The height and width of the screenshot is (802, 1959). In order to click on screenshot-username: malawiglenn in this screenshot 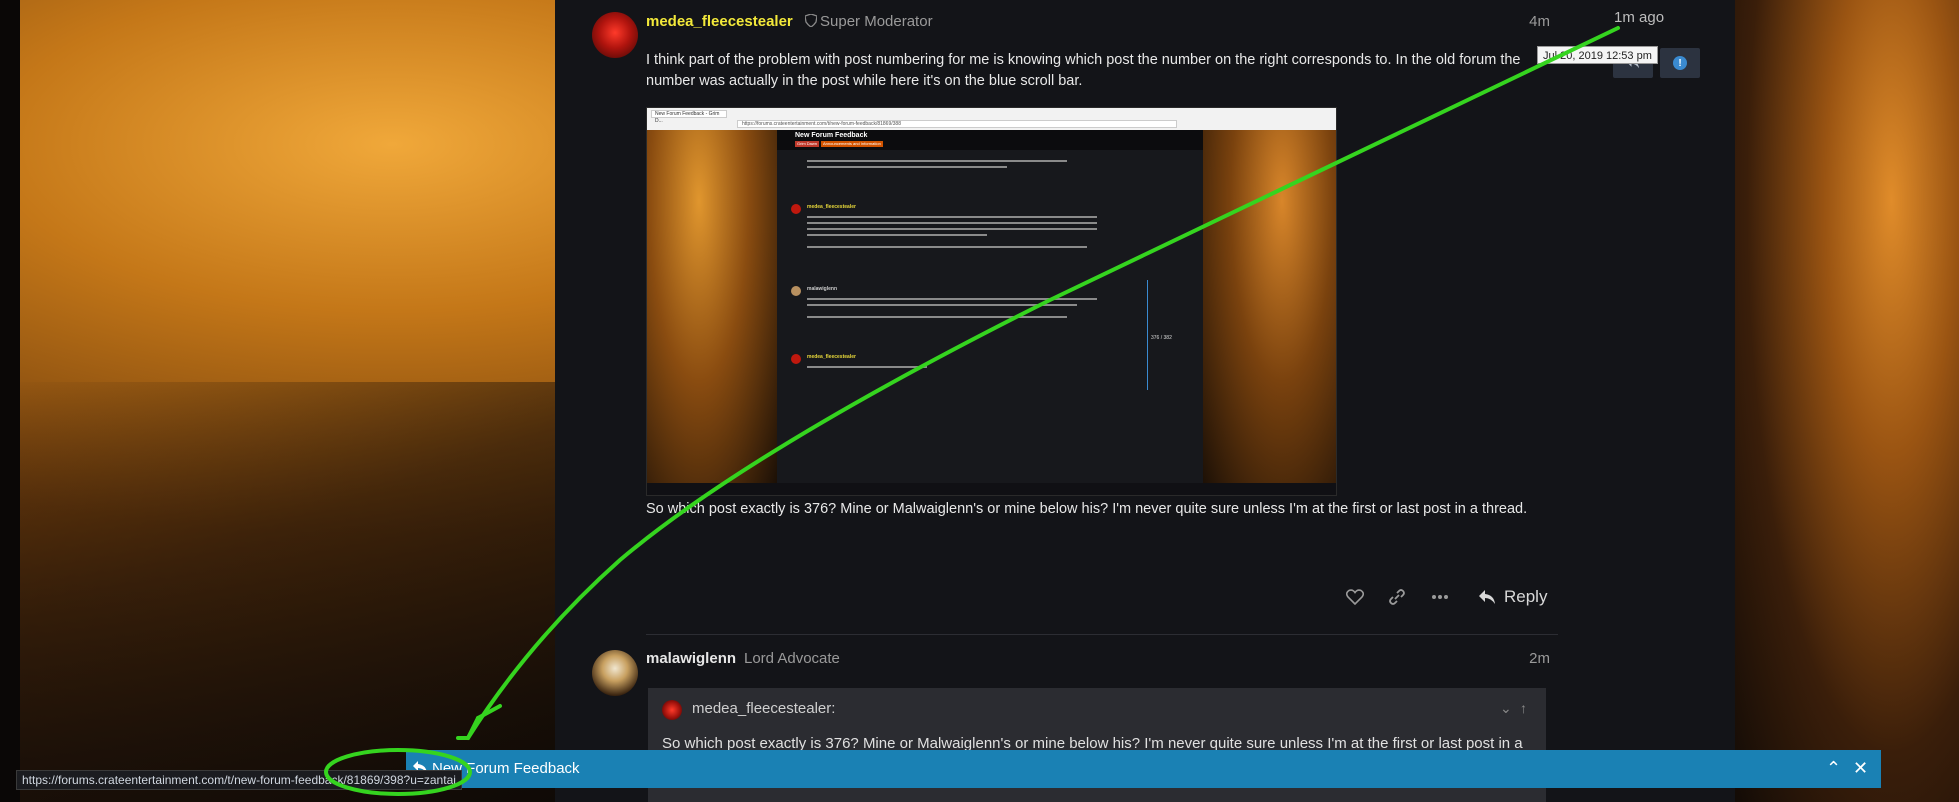, I will do `click(822, 289)`.